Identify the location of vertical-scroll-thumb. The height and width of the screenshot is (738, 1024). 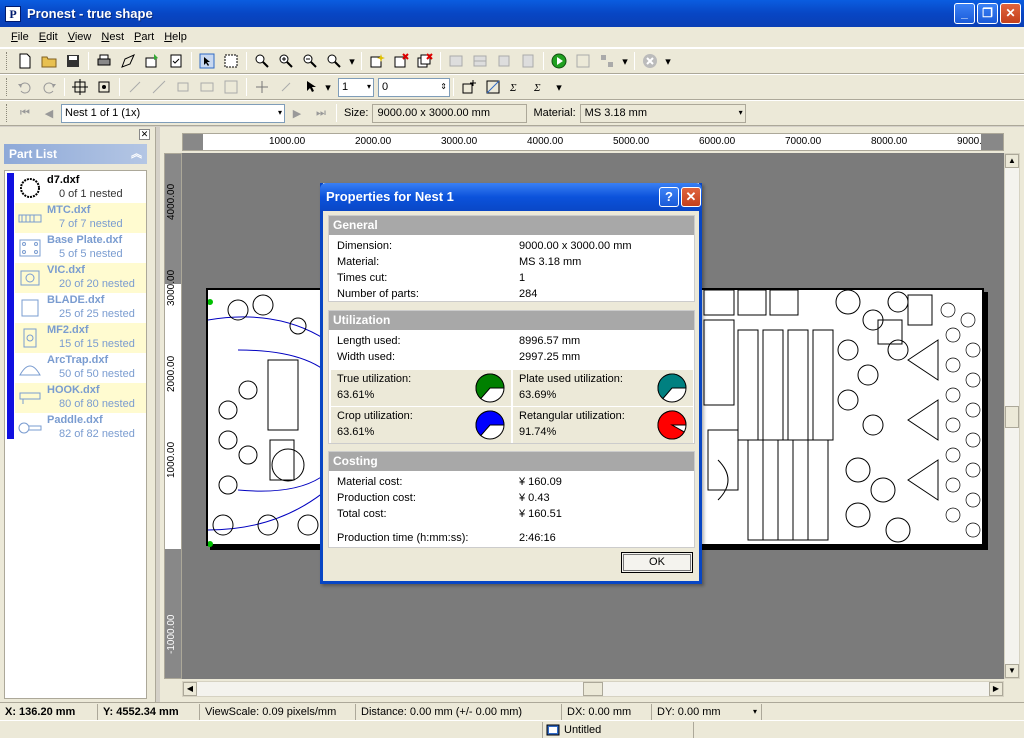
(1012, 417).